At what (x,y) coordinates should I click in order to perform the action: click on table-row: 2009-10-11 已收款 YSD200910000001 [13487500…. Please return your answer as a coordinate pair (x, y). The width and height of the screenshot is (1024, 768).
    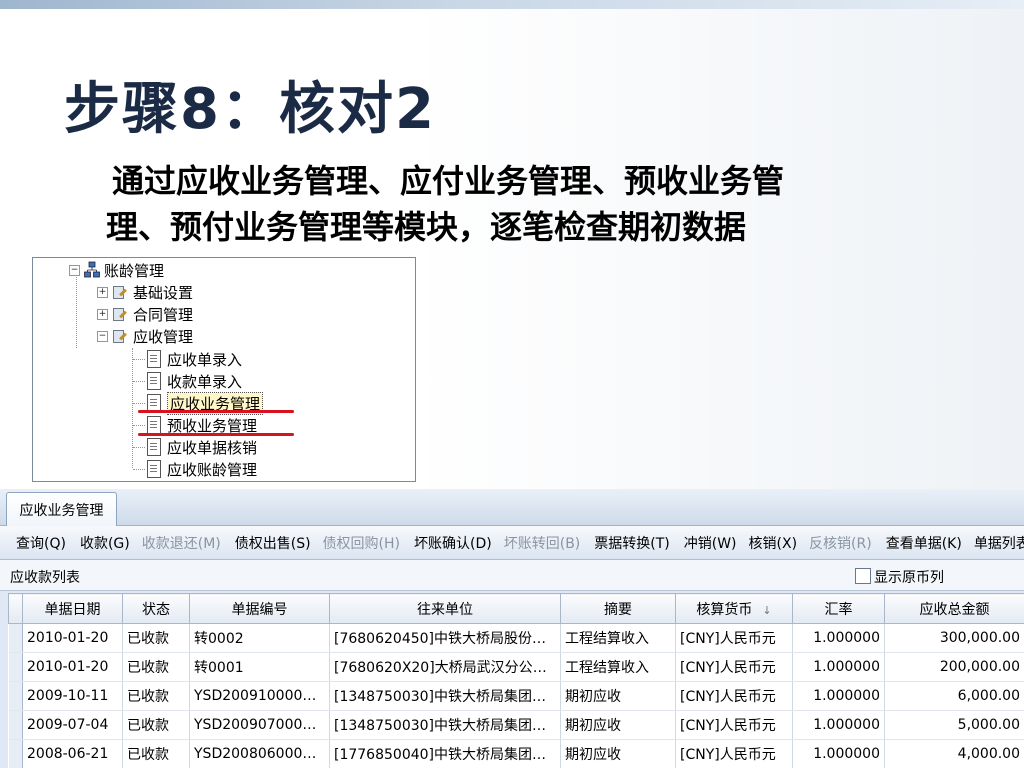
    Looking at the image, I should click on (516, 696).